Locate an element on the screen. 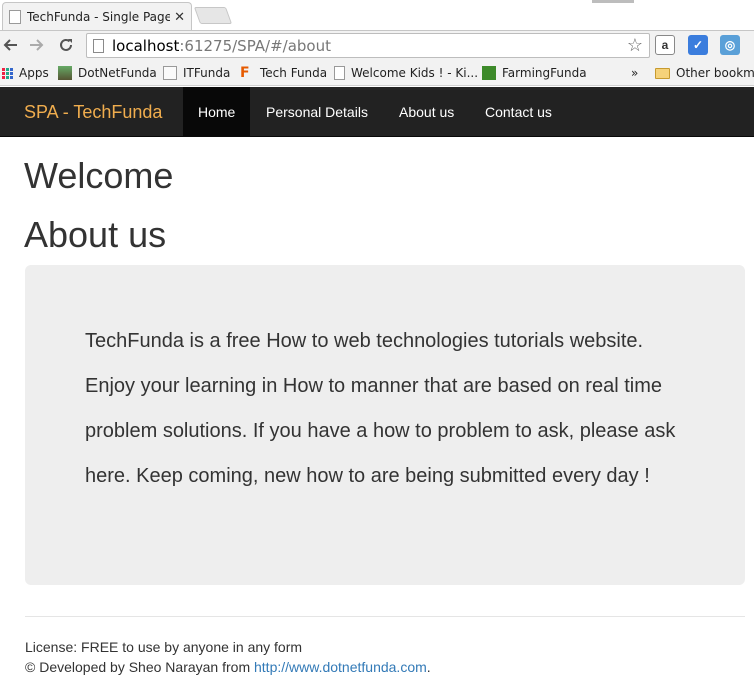 This screenshot has height=685, width=754. bookmark-dotnetfunda: DotNetFunda is located at coordinates (107, 73).